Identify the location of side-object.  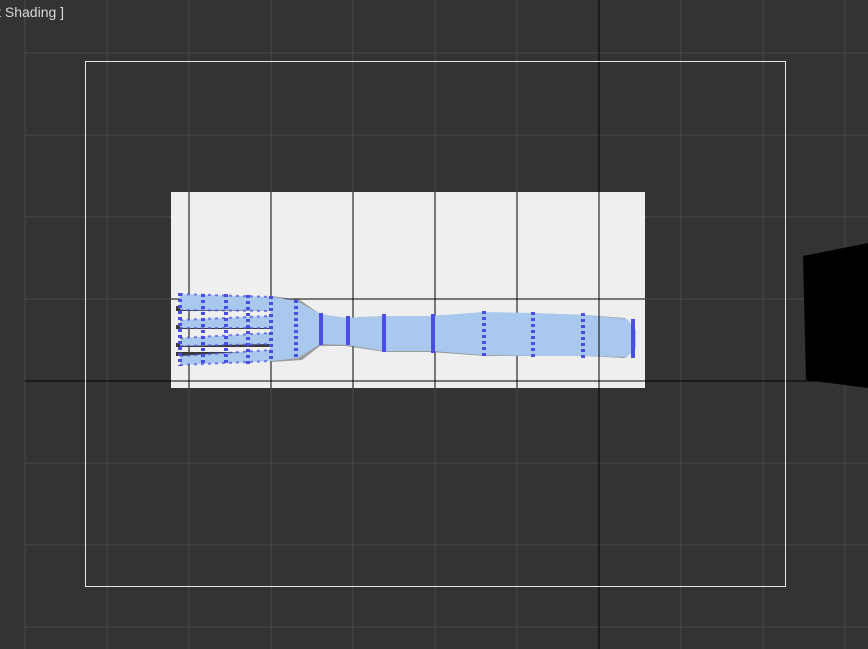
(835, 315).